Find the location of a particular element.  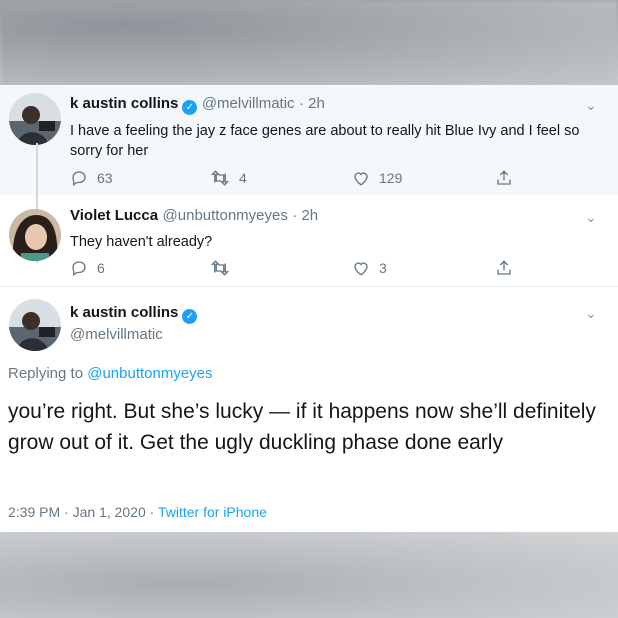

timestamp: 2:39 PM · Jan 1, 2020 · is located at coordinates (83, 512).